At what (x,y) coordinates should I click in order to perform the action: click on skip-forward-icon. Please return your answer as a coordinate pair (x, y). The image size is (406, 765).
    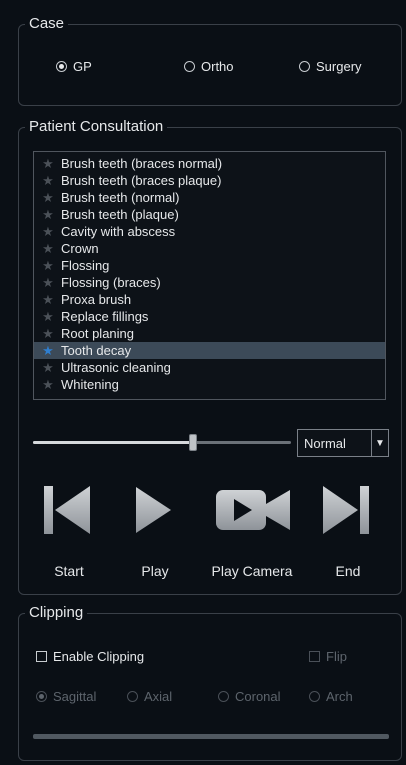
    Looking at the image, I should click on (346, 510).